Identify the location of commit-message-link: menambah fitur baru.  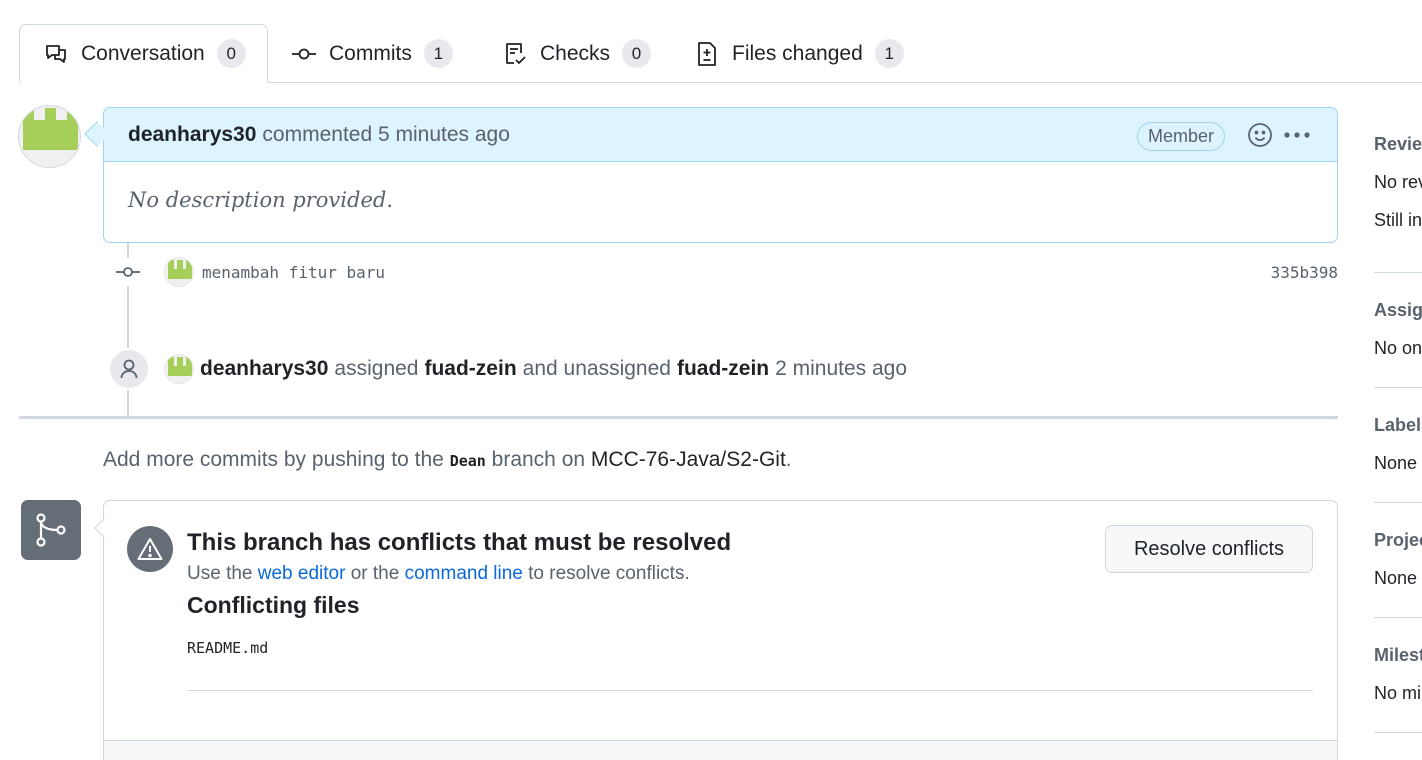
(293, 272).